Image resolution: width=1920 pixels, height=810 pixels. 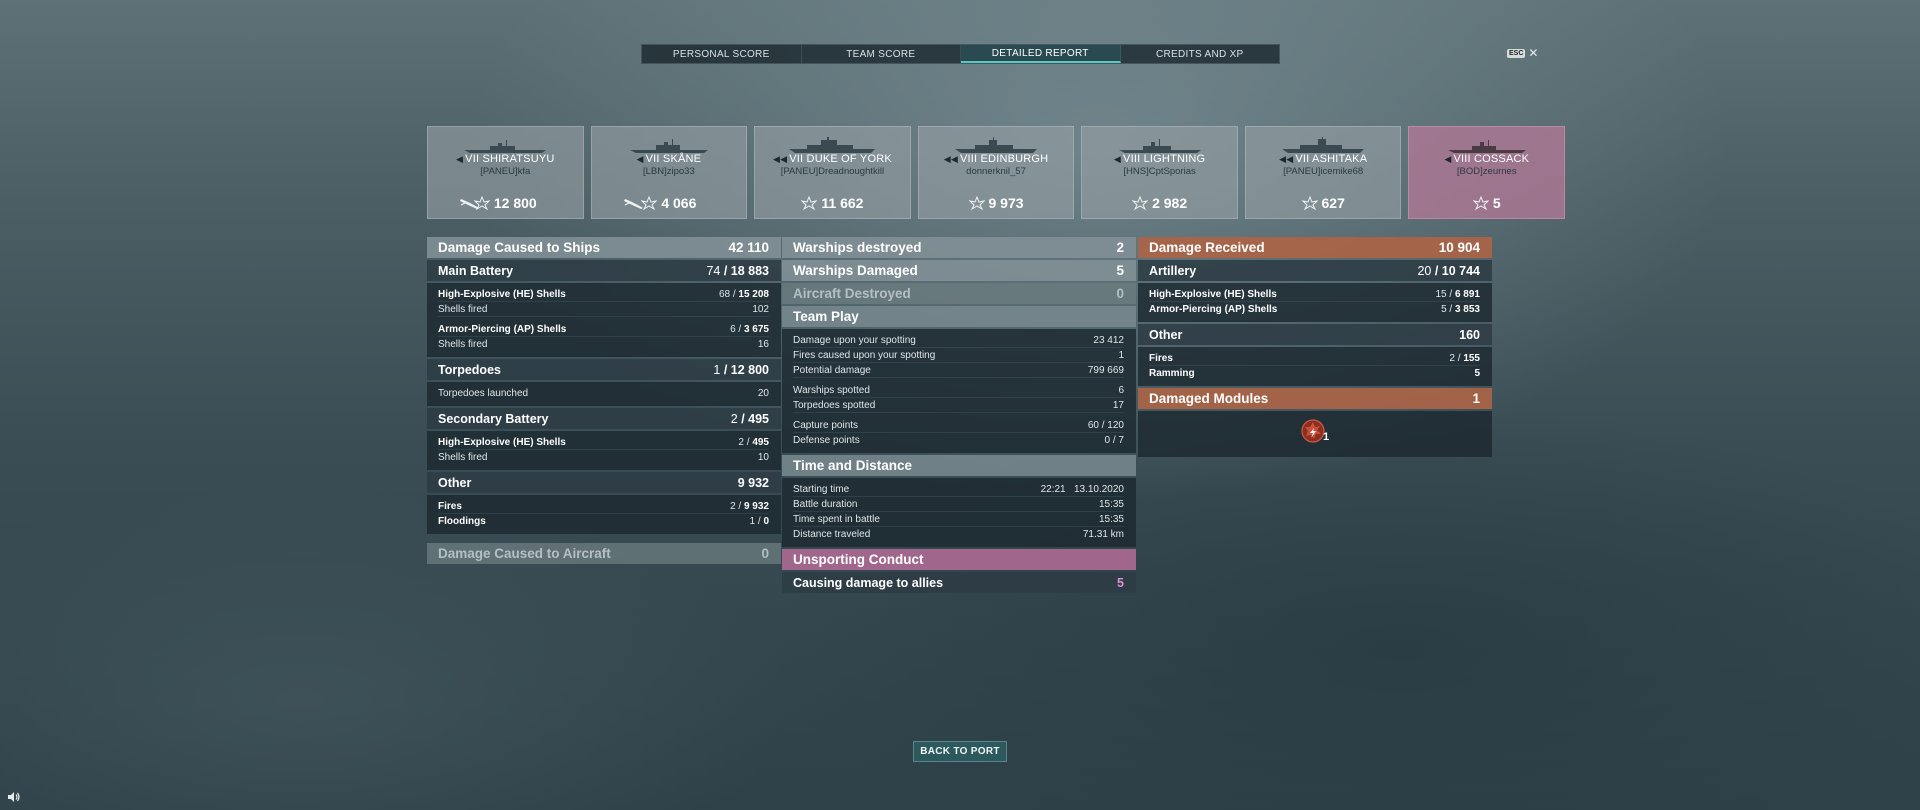 I want to click on tab-detailed-report: DETAILED REPORT, so click(x=1041, y=54).